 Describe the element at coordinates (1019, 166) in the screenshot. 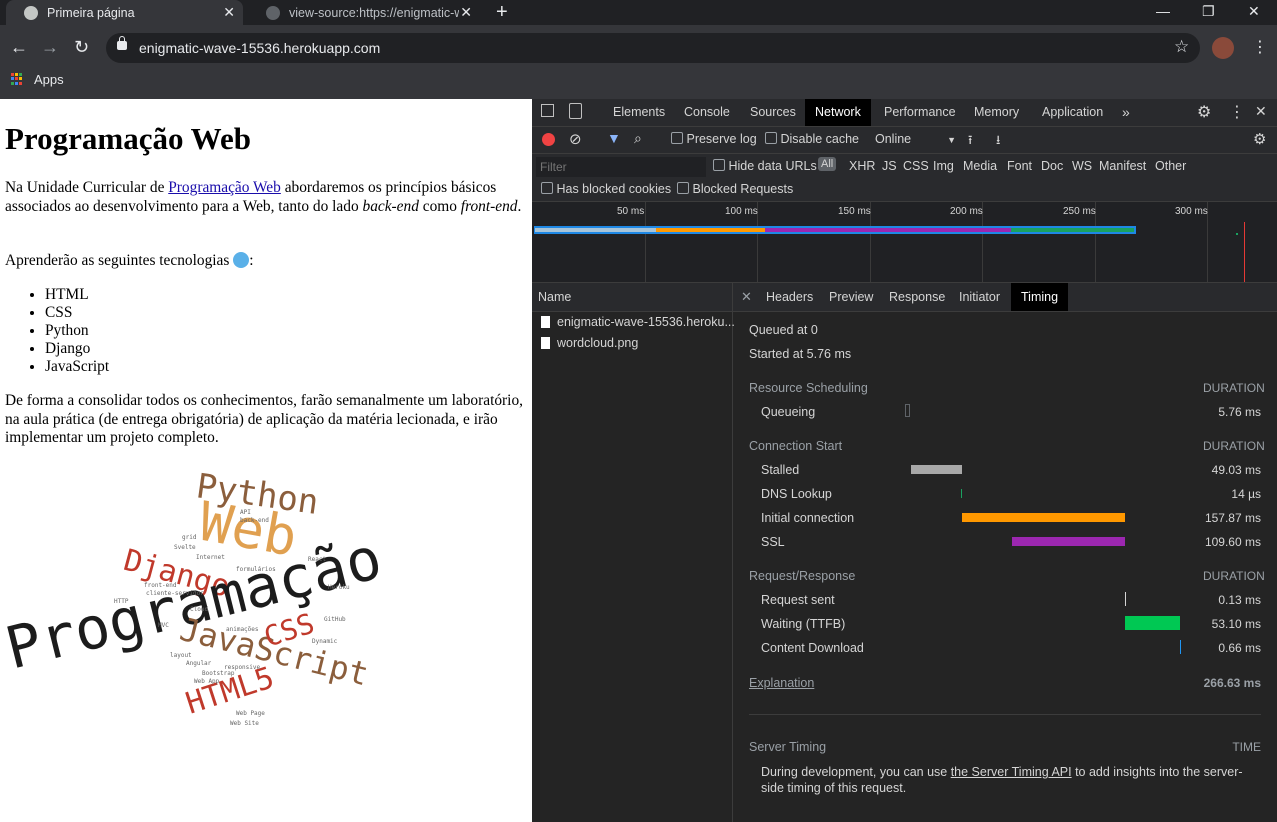

I see `filter-type-font: Font` at that location.